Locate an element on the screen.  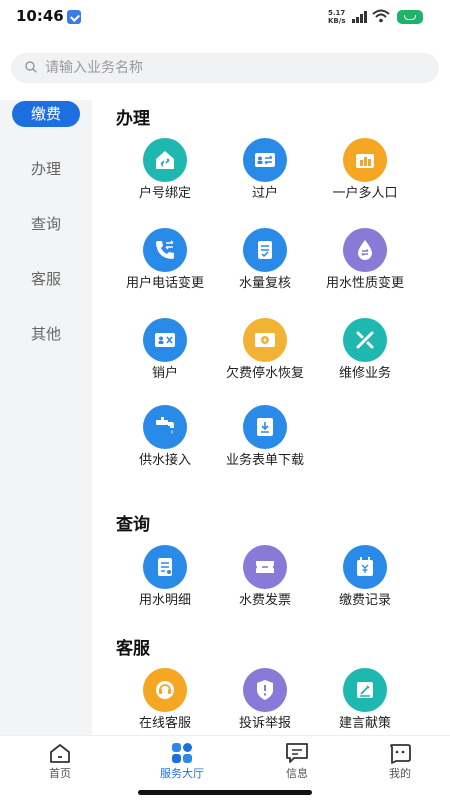
service-label: 建言献策 is located at coordinates (364, 723).